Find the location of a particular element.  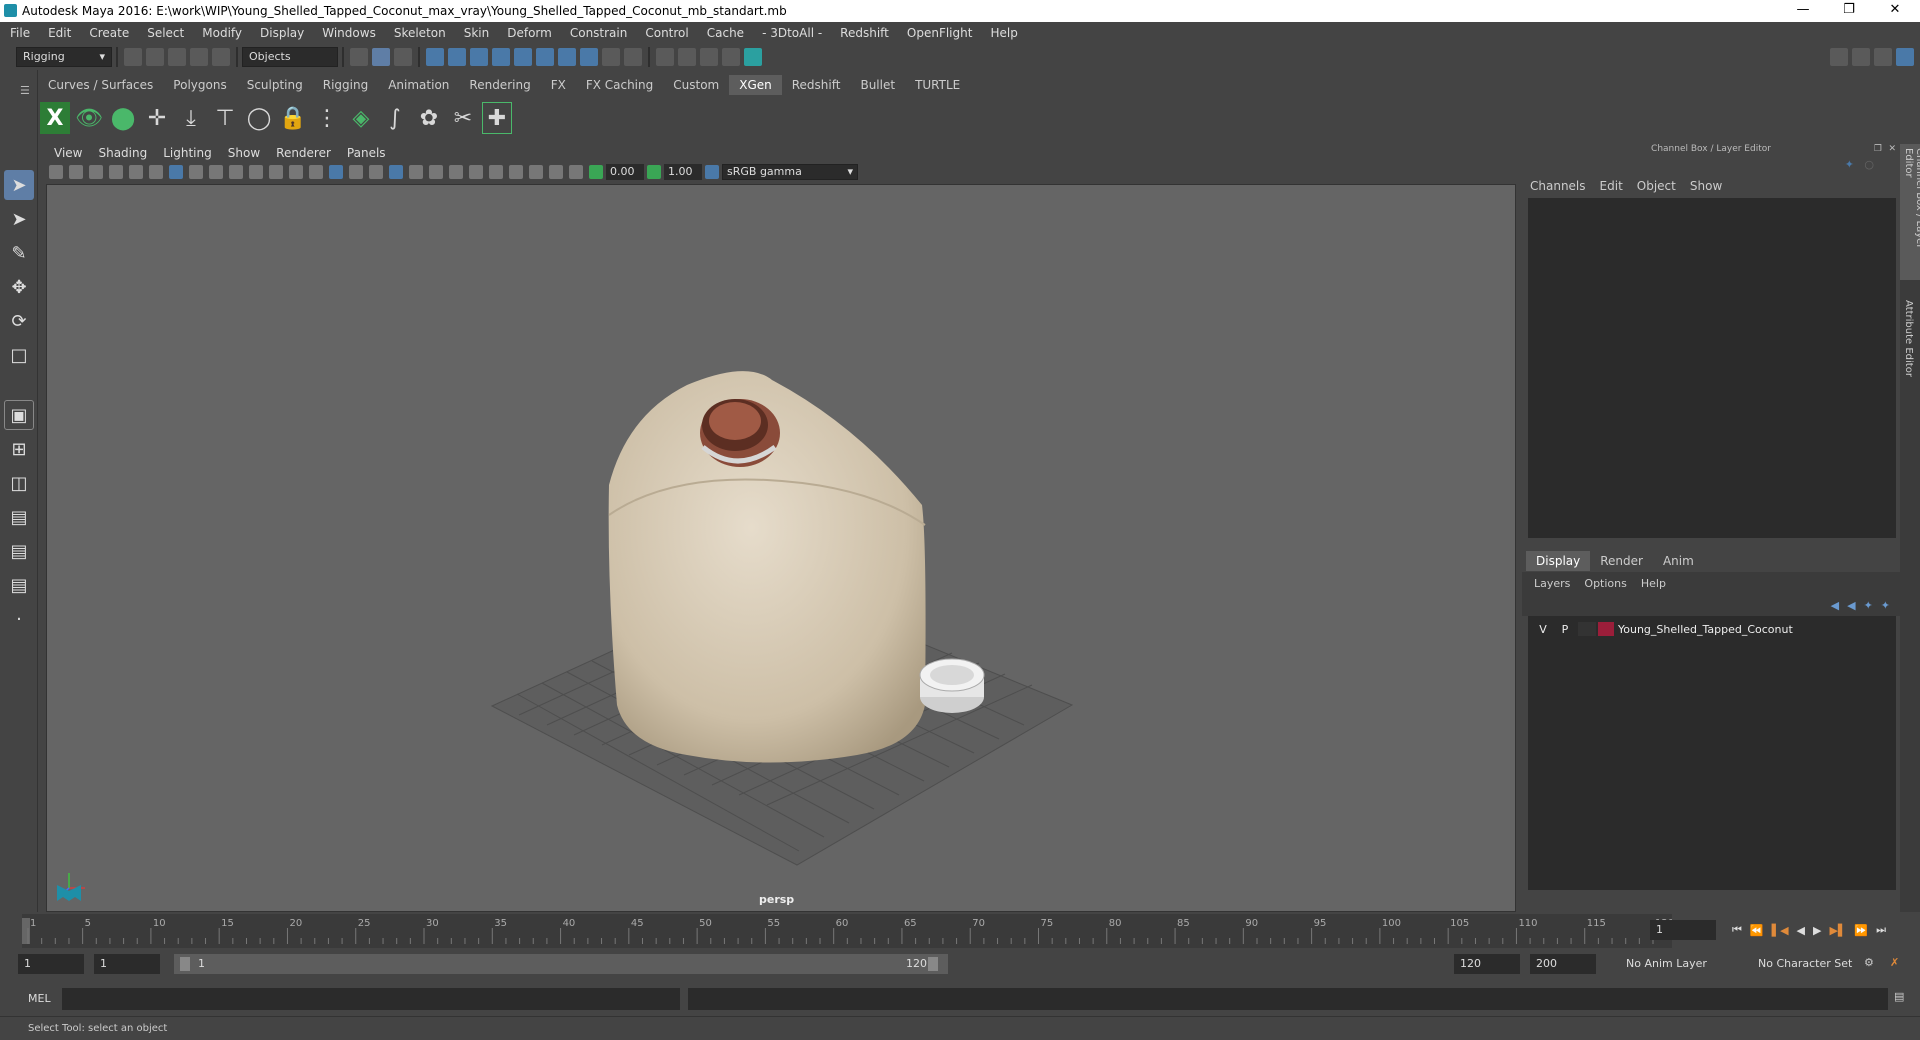

viewport-menu-panels: Panels is located at coordinates (366, 153).